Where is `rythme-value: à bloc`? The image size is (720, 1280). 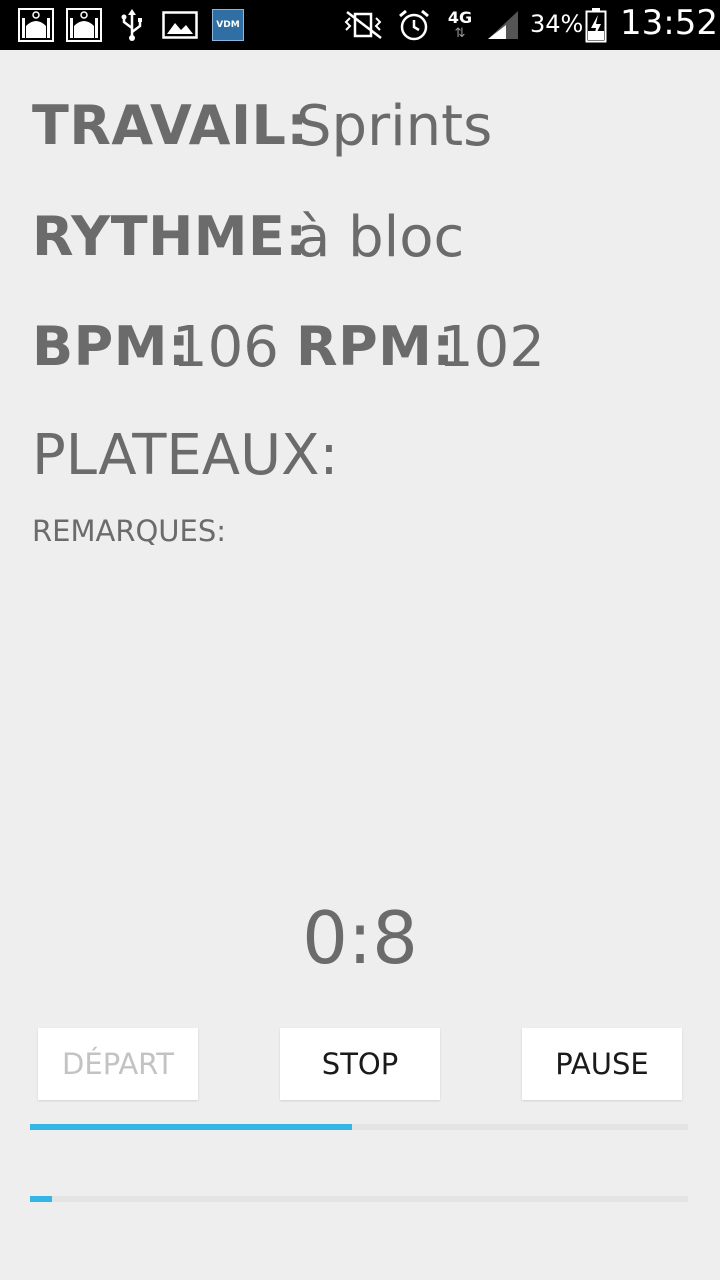 rythme-value: à bloc is located at coordinates (380, 237).